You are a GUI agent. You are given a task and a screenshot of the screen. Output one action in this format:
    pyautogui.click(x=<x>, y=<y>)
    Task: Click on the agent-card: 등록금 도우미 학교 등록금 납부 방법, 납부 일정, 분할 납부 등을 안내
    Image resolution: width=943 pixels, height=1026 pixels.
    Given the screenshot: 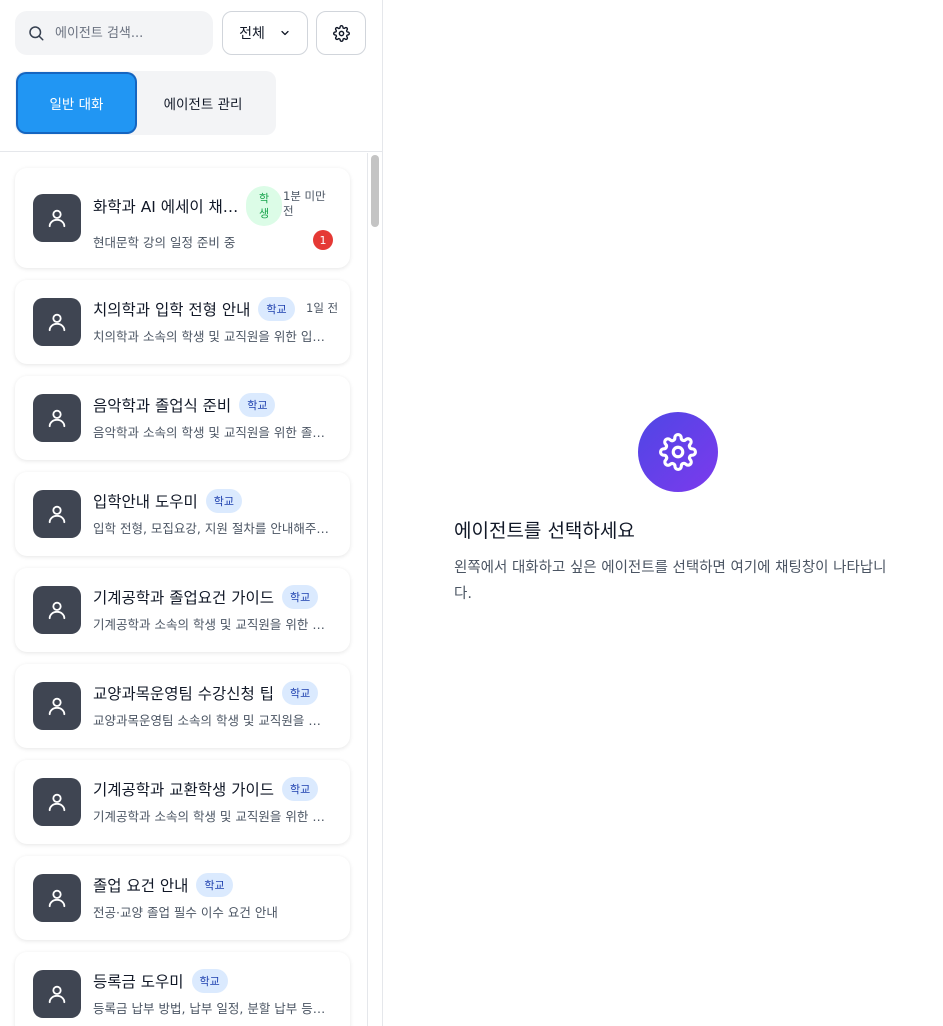 What is the action you would take?
    pyautogui.click(x=182, y=989)
    